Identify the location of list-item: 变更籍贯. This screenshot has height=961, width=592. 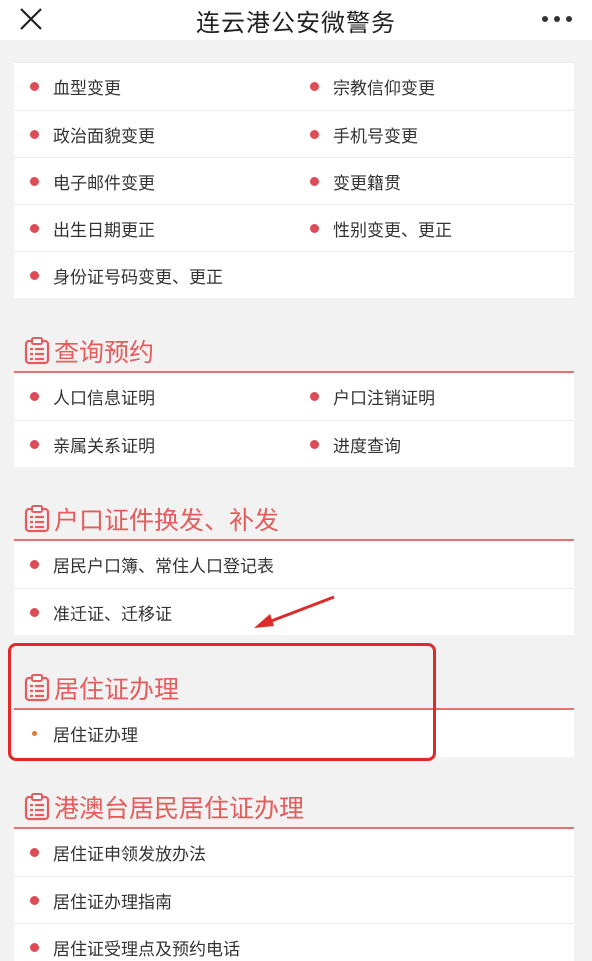
(434, 181).